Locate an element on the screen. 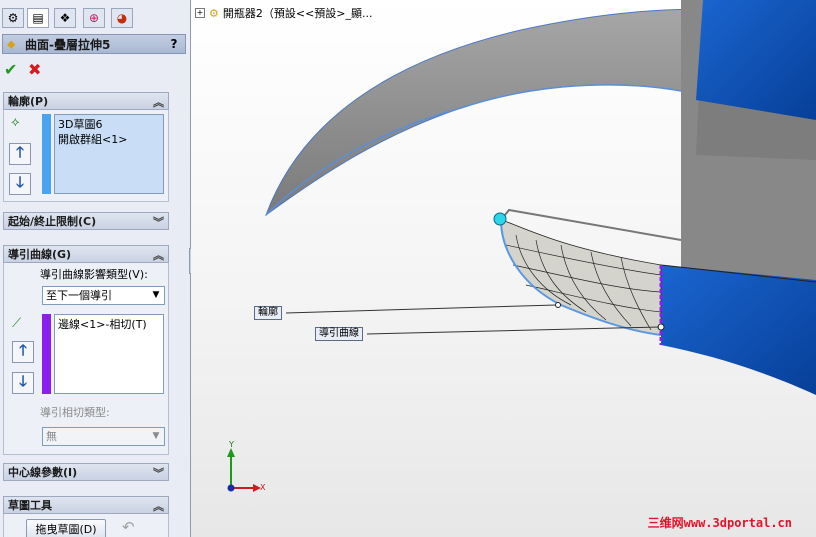 Image resolution: width=816 pixels, height=537 pixels. guide-color-bar is located at coordinates (46, 354).